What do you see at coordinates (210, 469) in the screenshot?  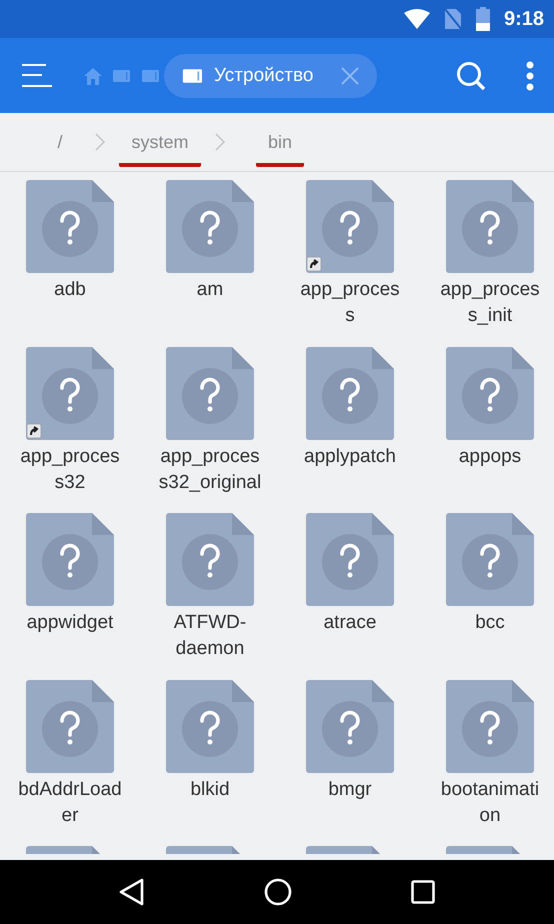 I see `file-name: app_process32_original` at bounding box center [210, 469].